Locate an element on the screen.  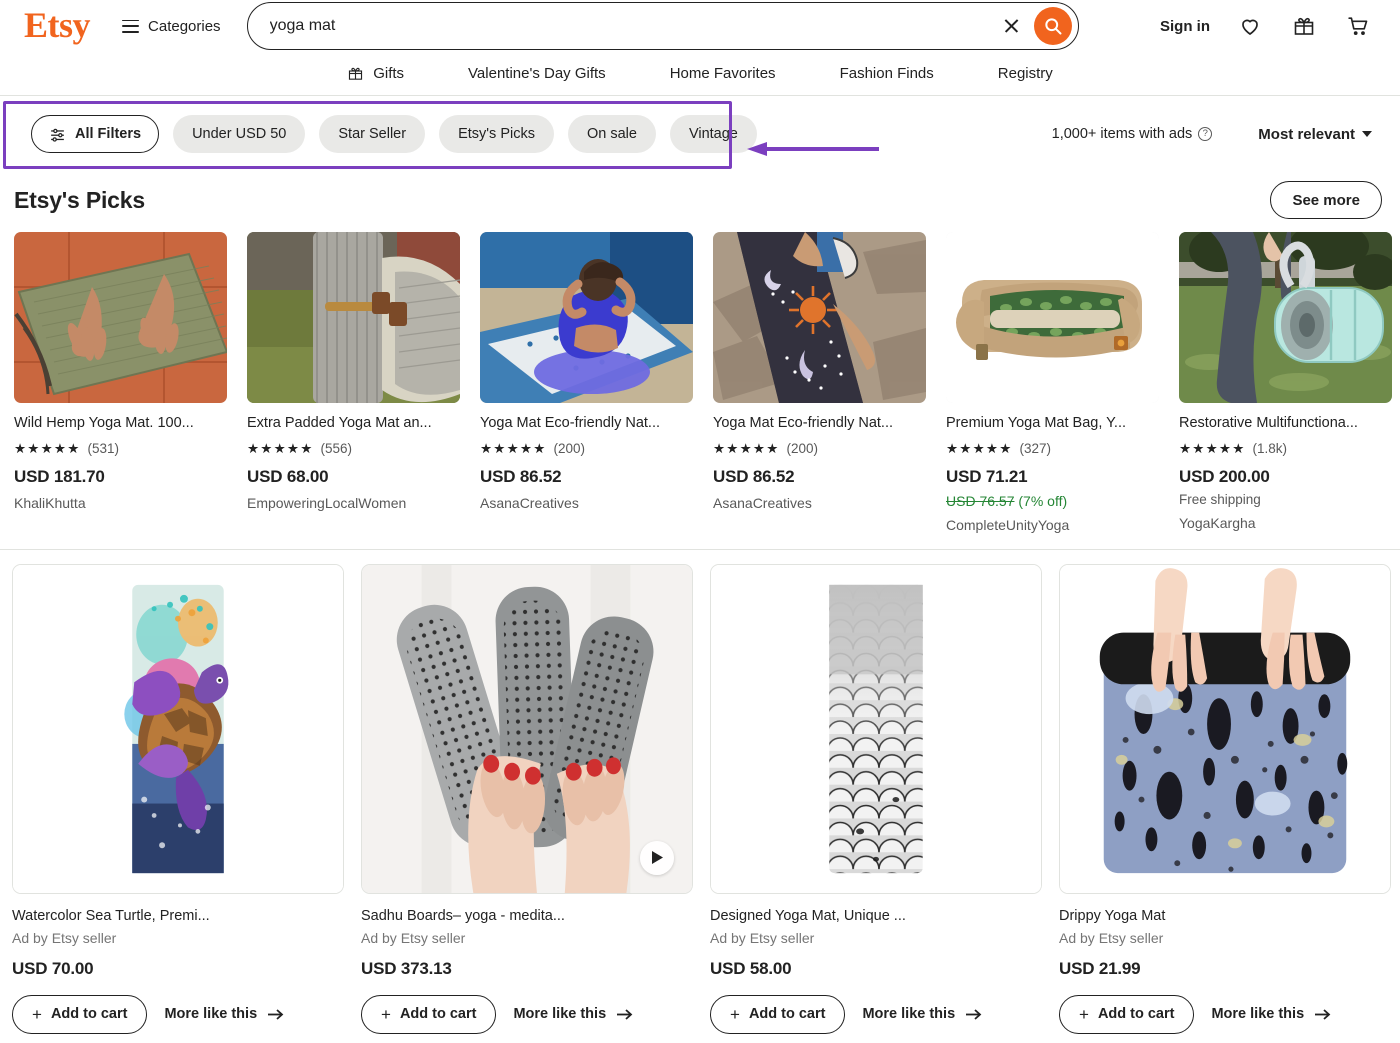
clear-search-icon is located at coordinates (1012, 26).